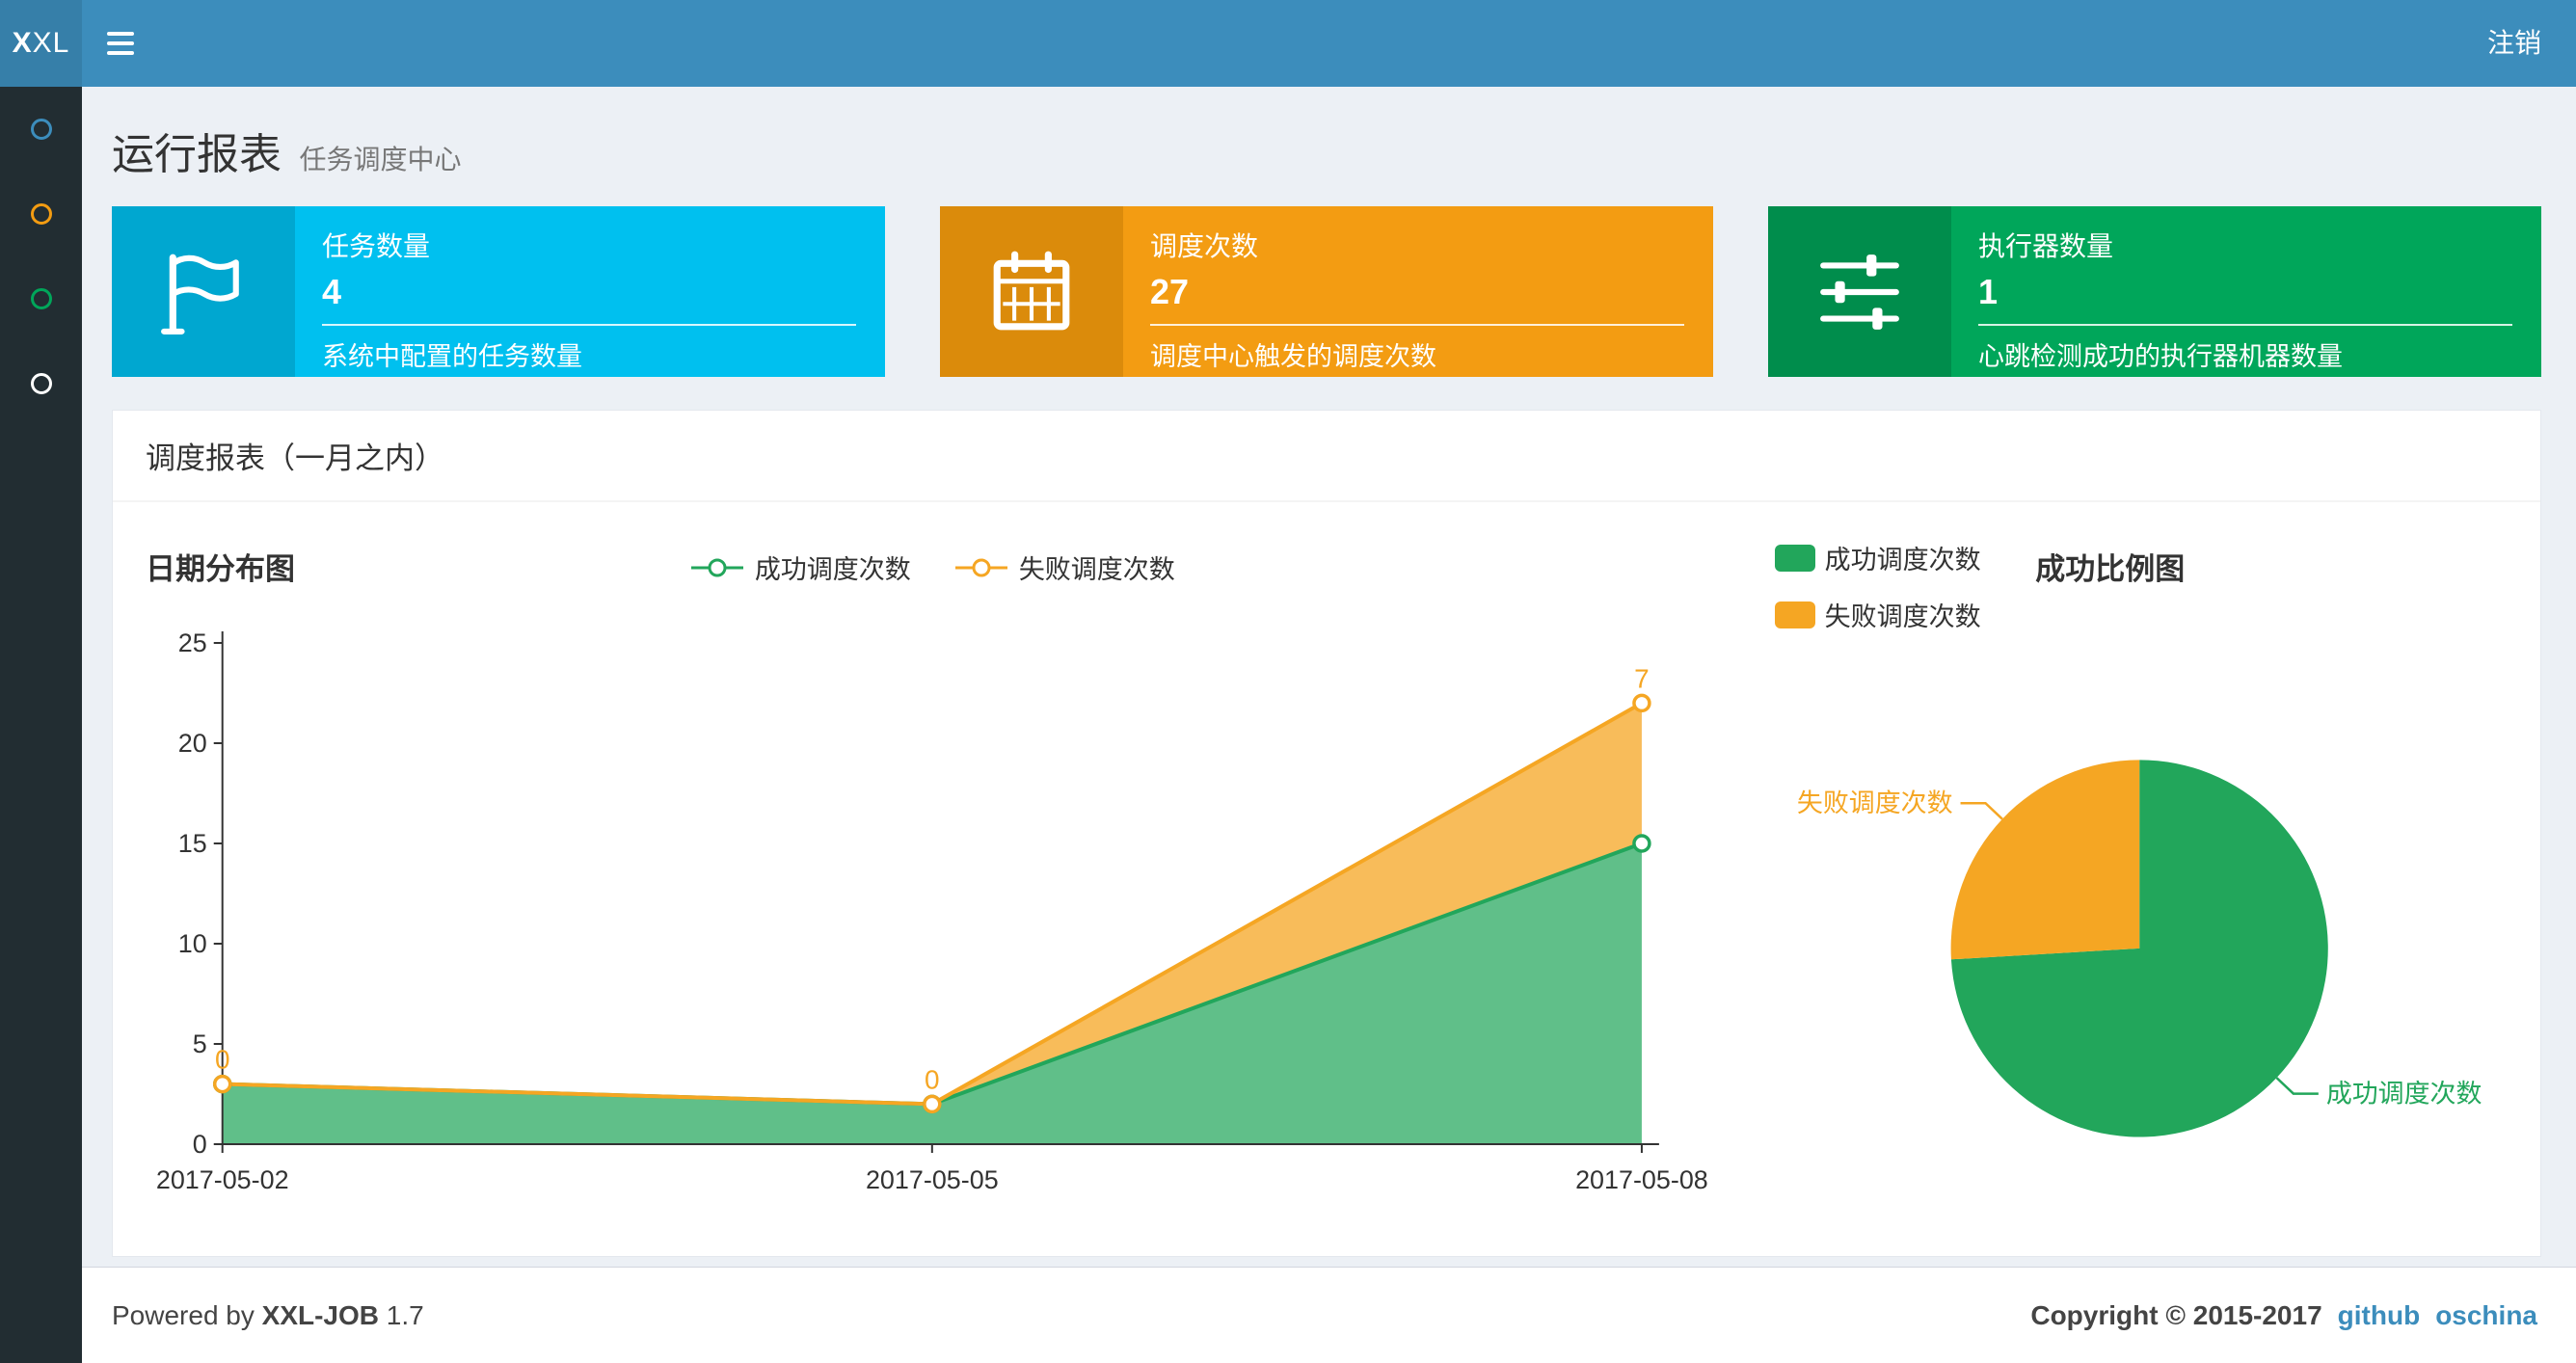  I want to click on calendar-icon, so click(1031, 290).